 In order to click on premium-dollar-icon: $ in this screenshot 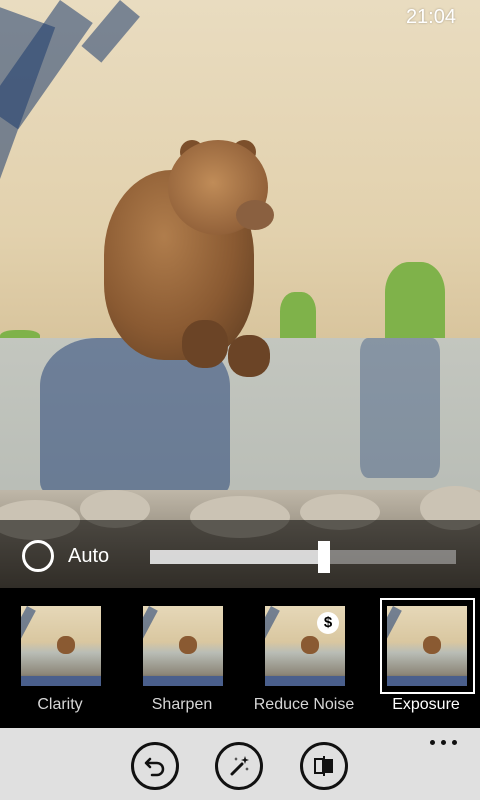, I will do `click(328, 623)`.